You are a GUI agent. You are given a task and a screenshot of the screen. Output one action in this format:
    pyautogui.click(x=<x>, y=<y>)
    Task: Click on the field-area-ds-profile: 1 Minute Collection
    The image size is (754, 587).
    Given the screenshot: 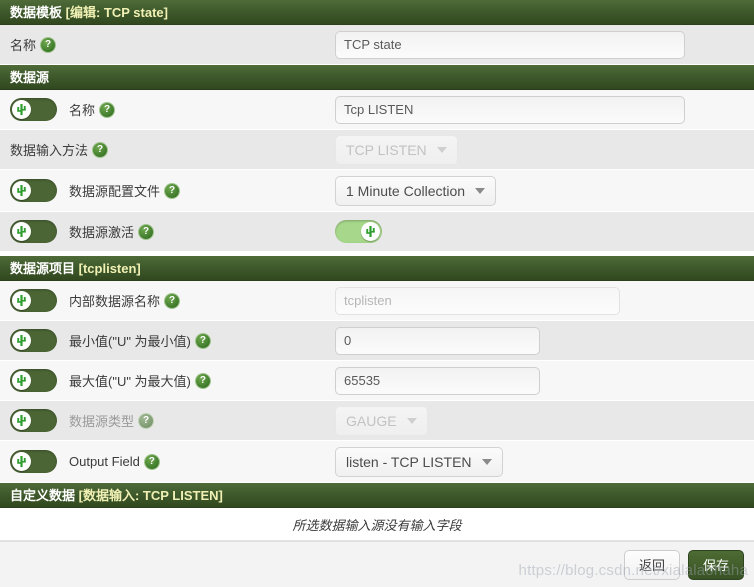 What is the action you would take?
    pyautogui.click(x=544, y=190)
    